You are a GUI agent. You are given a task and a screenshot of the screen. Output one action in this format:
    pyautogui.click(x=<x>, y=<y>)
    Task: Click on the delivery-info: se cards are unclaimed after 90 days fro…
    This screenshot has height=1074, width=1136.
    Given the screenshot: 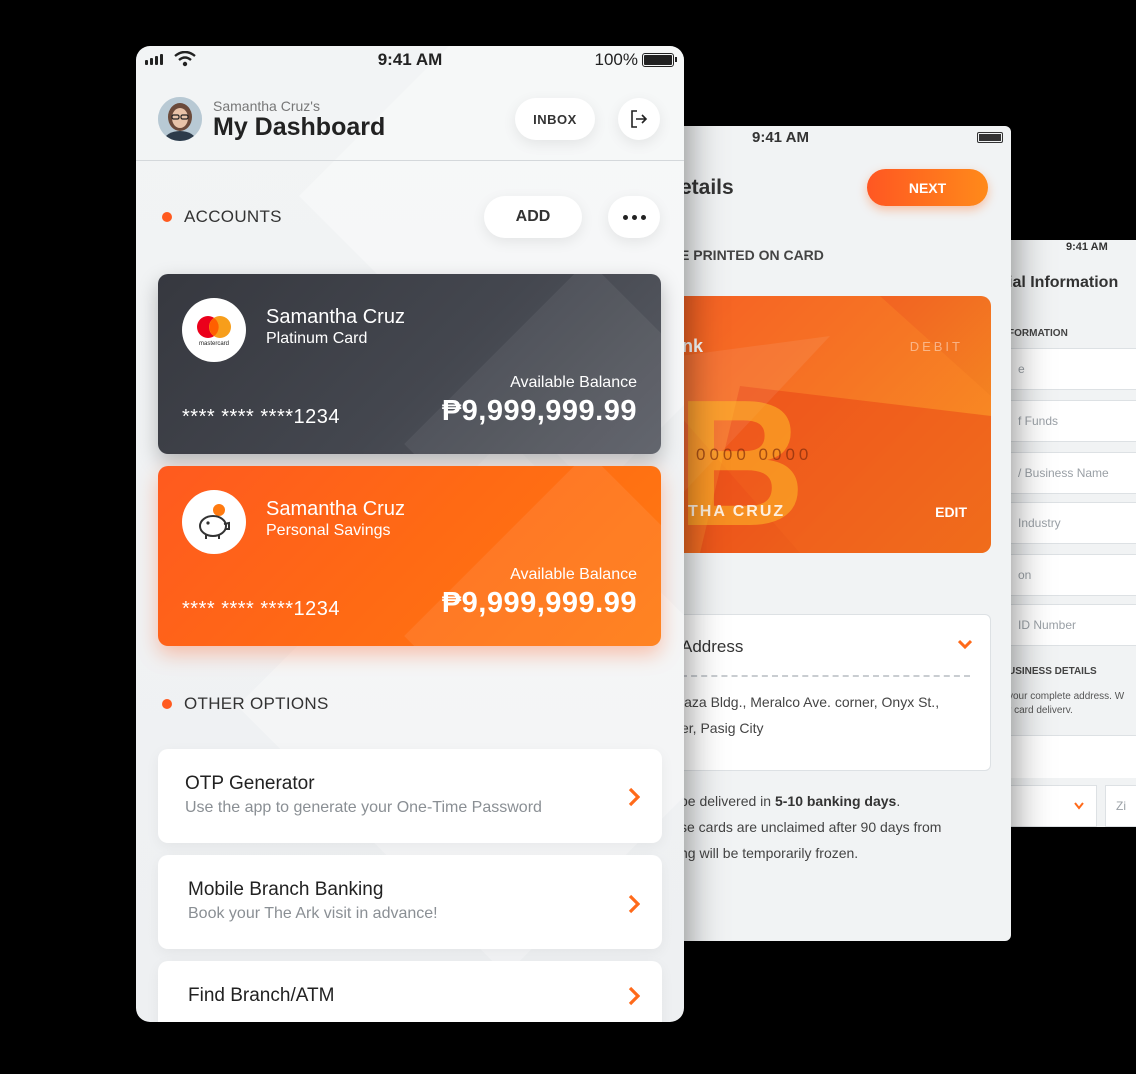 What is the action you would take?
    pyautogui.click(x=811, y=827)
    